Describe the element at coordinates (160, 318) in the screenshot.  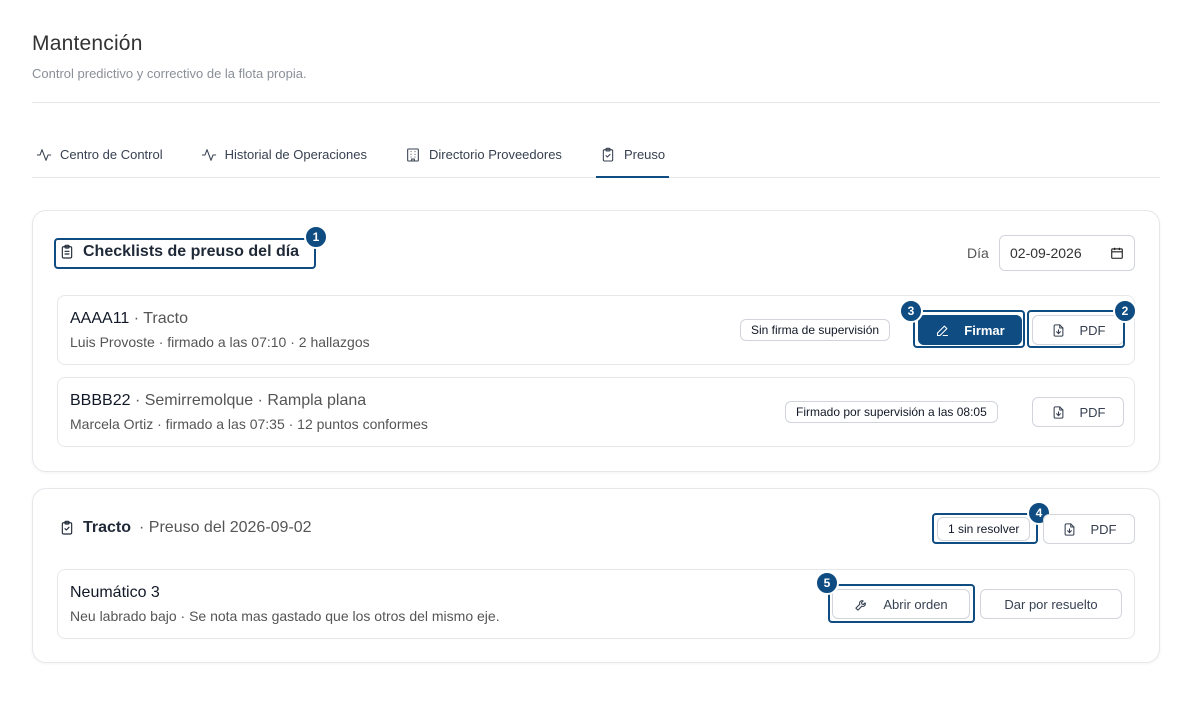
I see `vehicle-type: · Tracto` at that location.